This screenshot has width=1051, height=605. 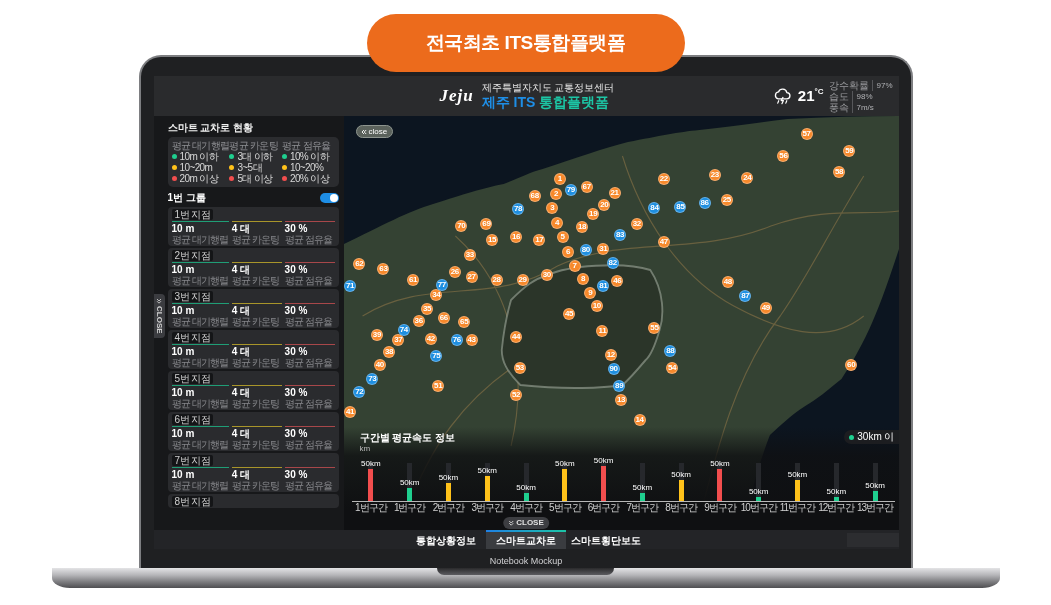 I want to click on headline-banner: 전국최초 ITS통합플랫폼, so click(x=525, y=43).